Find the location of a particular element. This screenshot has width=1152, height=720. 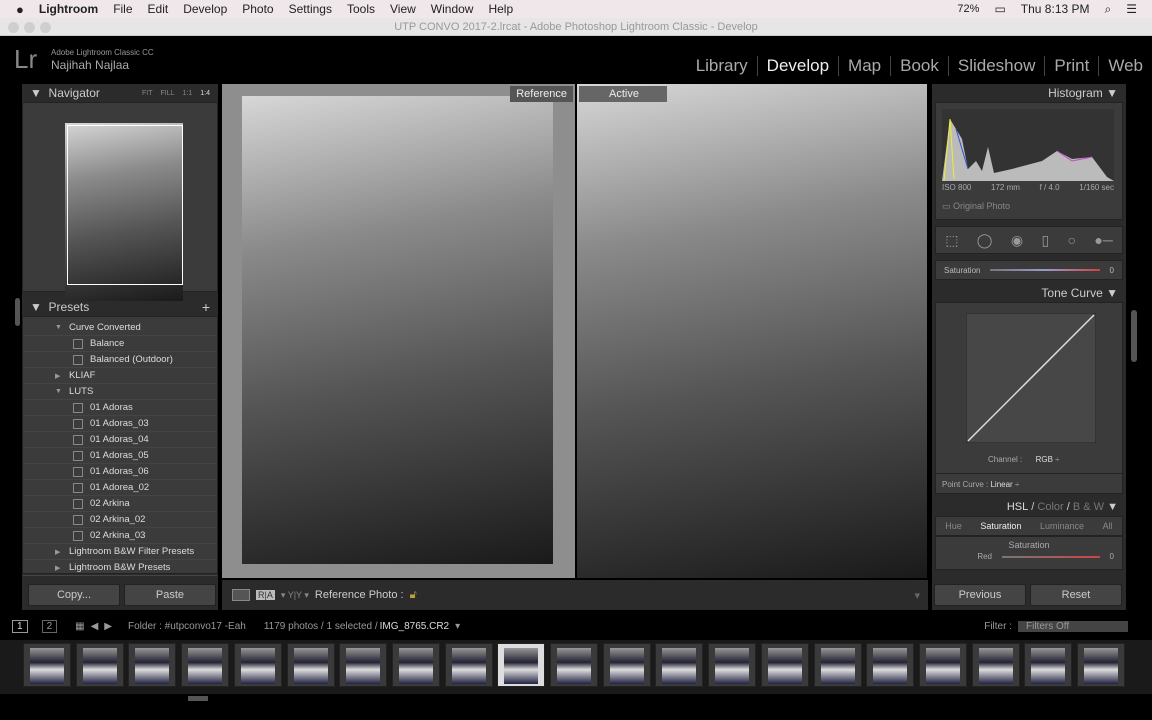

hsl-tab-saturation: Saturation is located at coordinates (1000, 526).